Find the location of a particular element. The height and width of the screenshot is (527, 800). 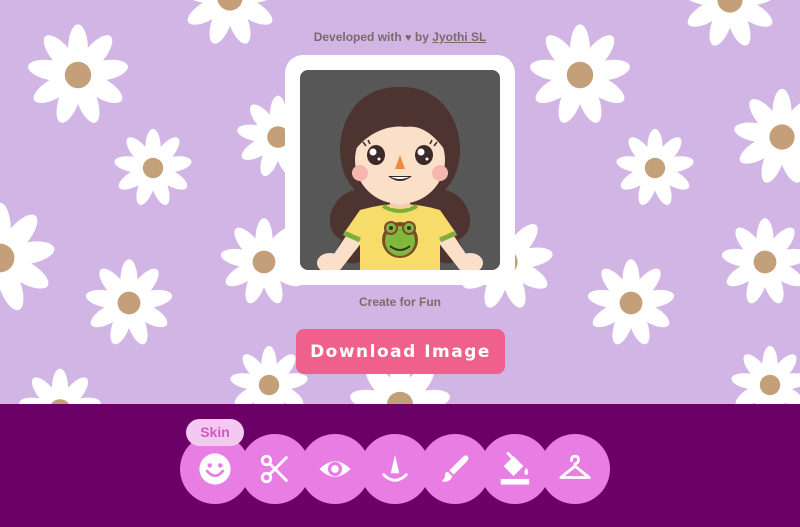

avatar-illustration is located at coordinates (400, 178).